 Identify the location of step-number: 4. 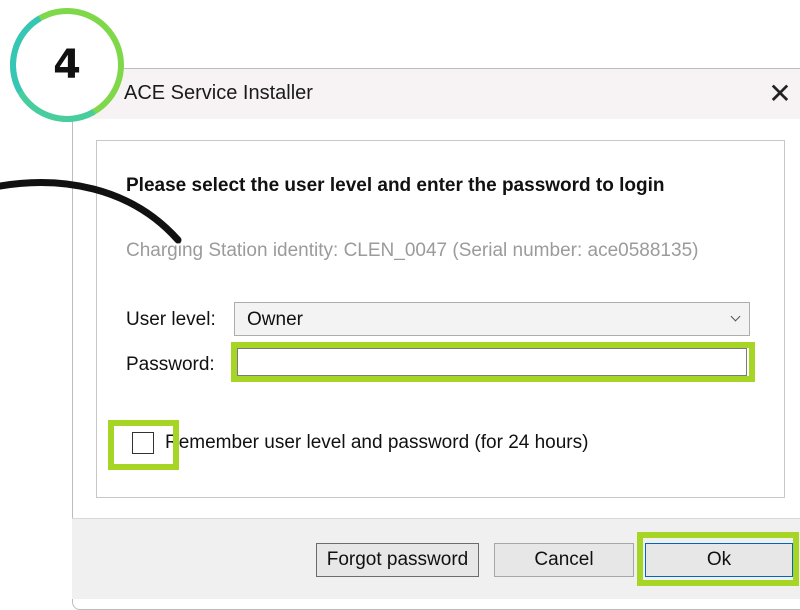
(67, 65).